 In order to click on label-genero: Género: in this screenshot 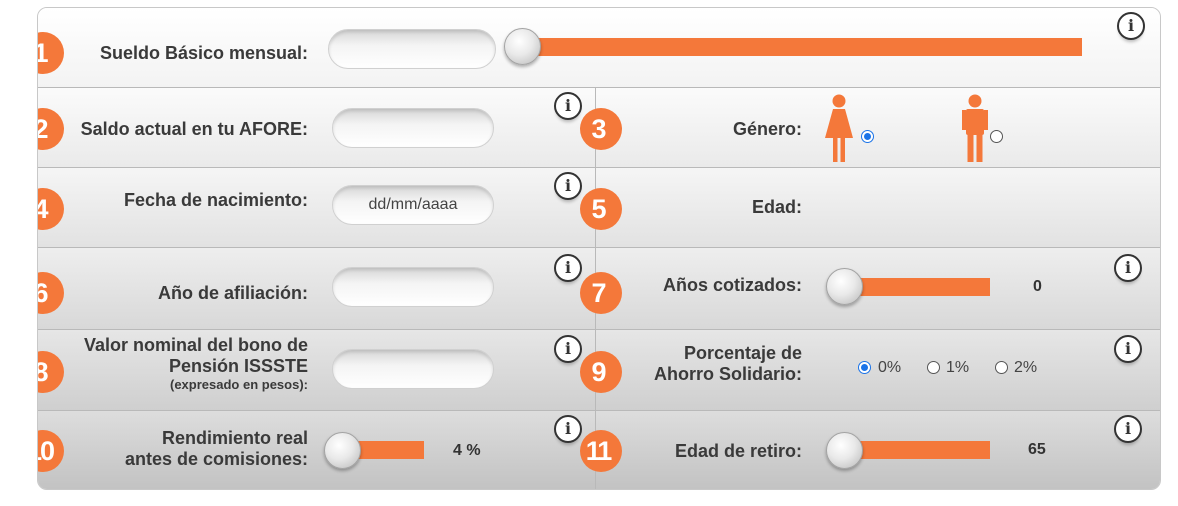, I will do `click(767, 129)`.